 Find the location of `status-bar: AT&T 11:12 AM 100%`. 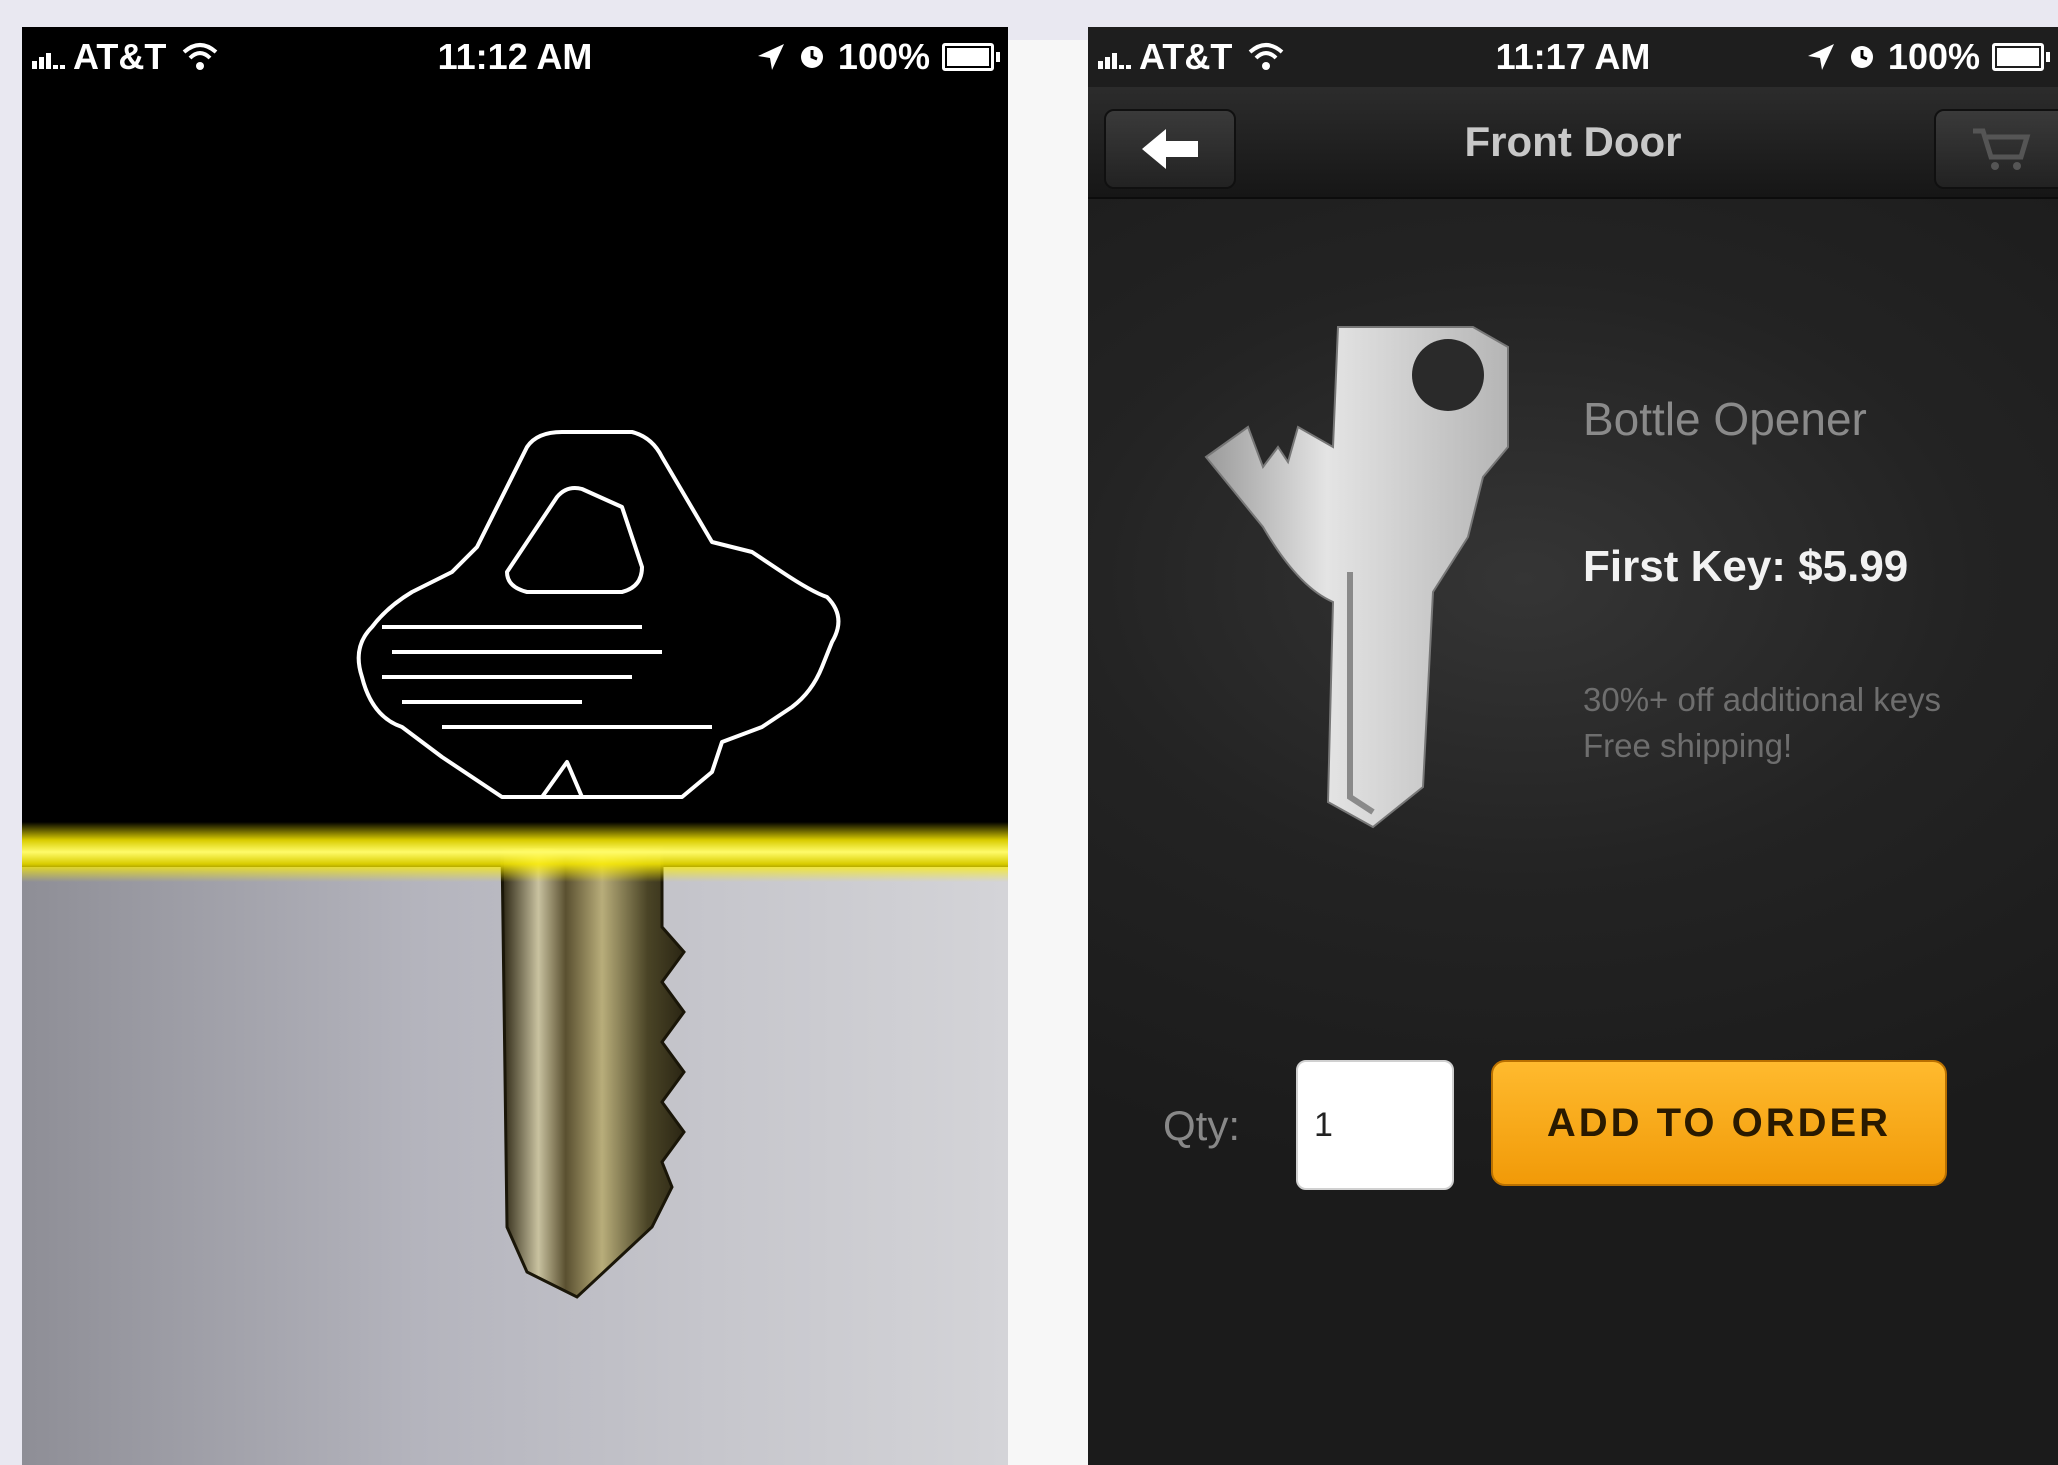

status-bar: AT&T 11:12 AM 100% is located at coordinates (515, 57).